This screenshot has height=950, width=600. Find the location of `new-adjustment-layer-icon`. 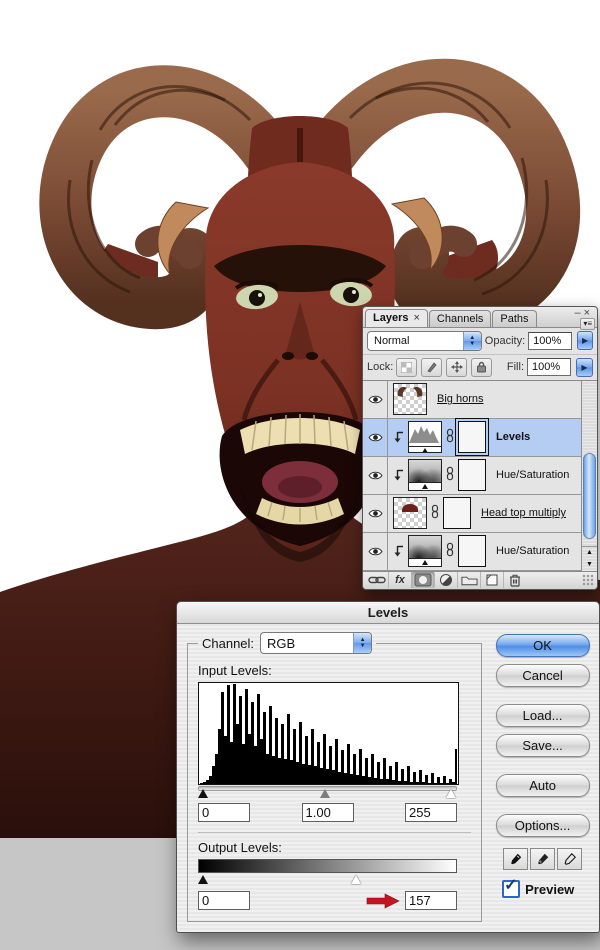

new-adjustment-layer-icon is located at coordinates (446, 580).